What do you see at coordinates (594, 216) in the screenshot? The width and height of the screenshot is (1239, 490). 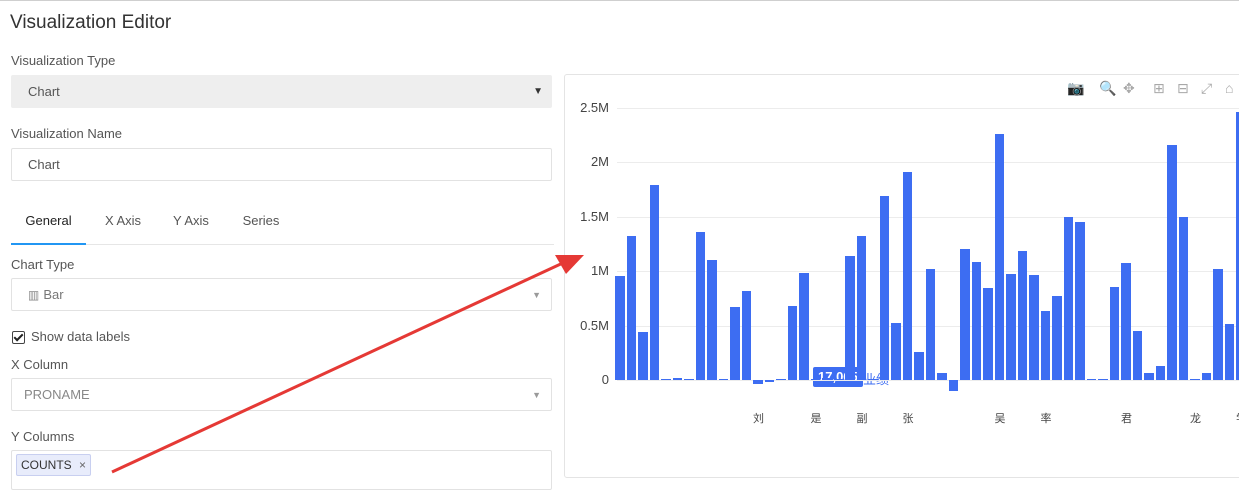 I see `y-tick-label: 1.5M` at bounding box center [594, 216].